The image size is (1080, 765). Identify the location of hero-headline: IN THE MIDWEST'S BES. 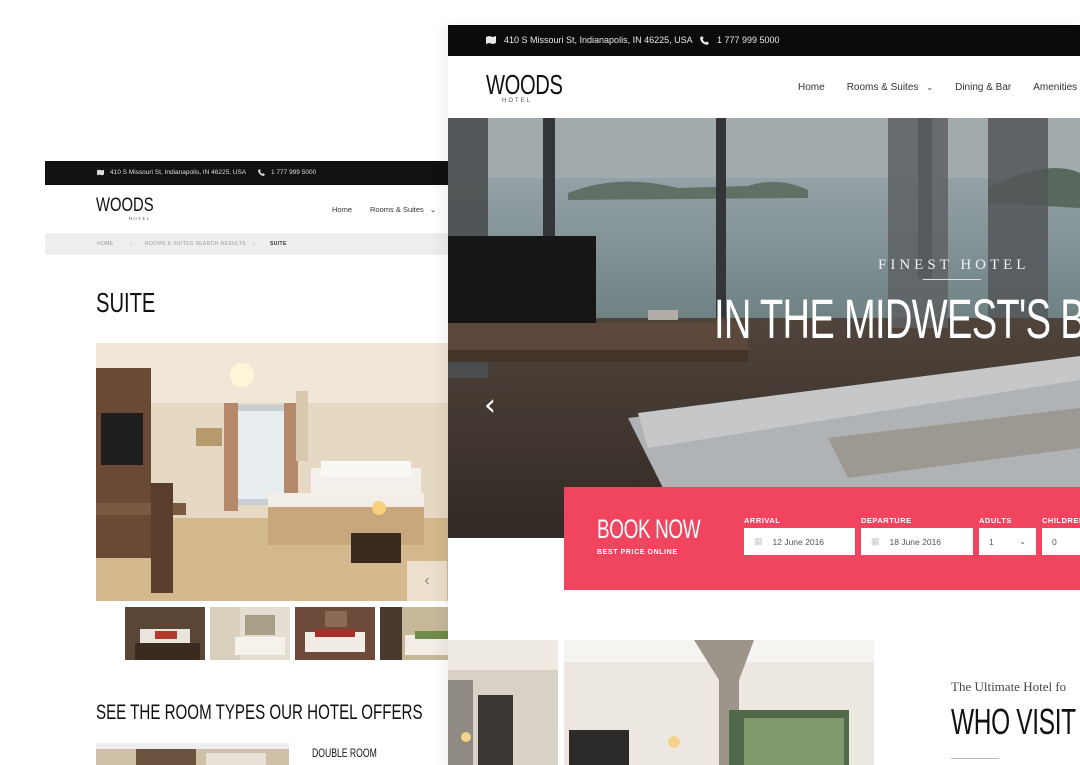
(897, 318).